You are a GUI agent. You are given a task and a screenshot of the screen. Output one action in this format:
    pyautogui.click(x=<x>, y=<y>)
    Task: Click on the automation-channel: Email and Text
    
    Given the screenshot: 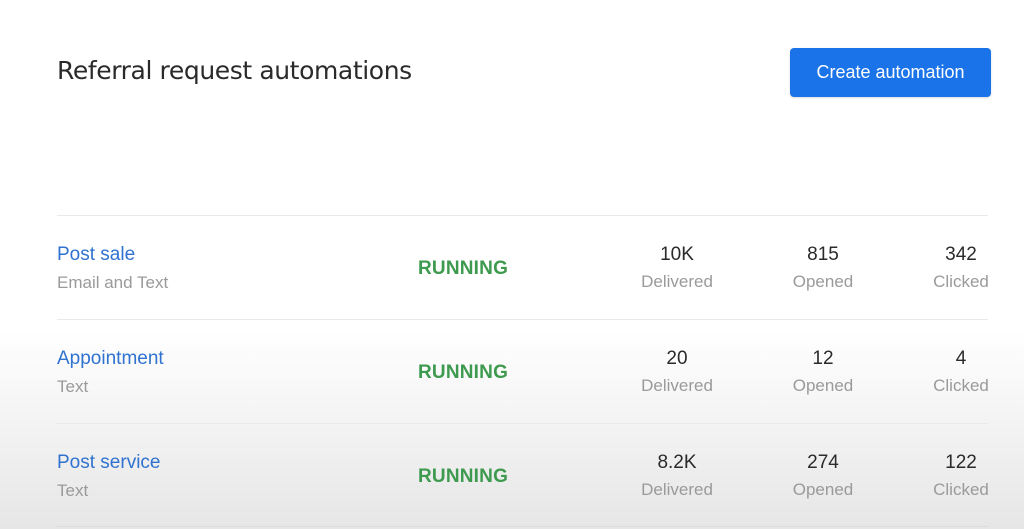 What is the action you would take?
    pyautogui.click(x=113, y=282)
    